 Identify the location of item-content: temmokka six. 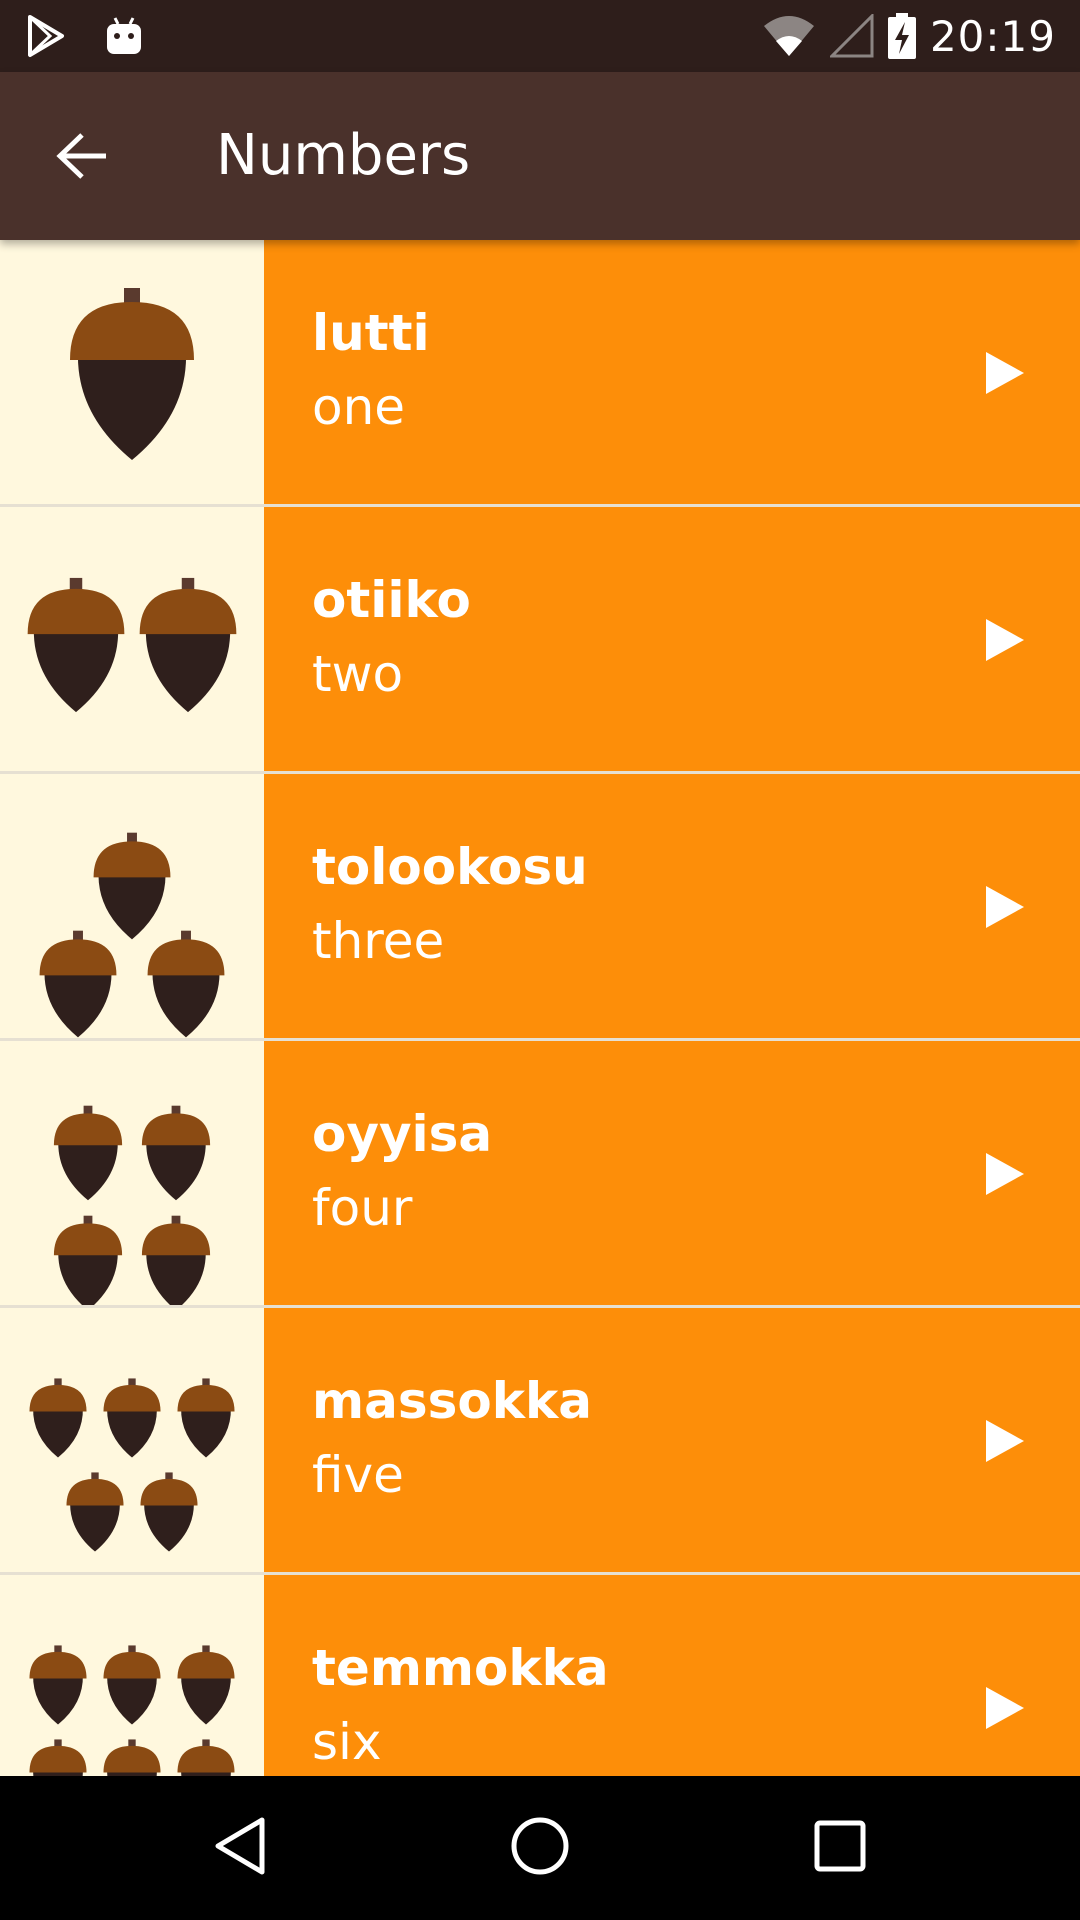
(672, 1675).